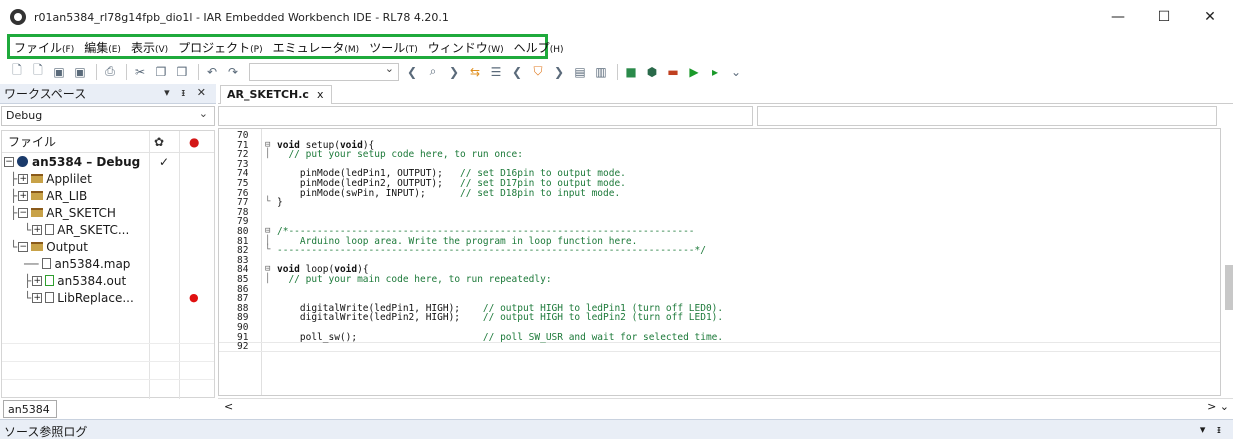 The width and height of the screenshot is (1233, 439). I want to click on tree-item-applilet: ├ + Applilet, so click(108, 178).